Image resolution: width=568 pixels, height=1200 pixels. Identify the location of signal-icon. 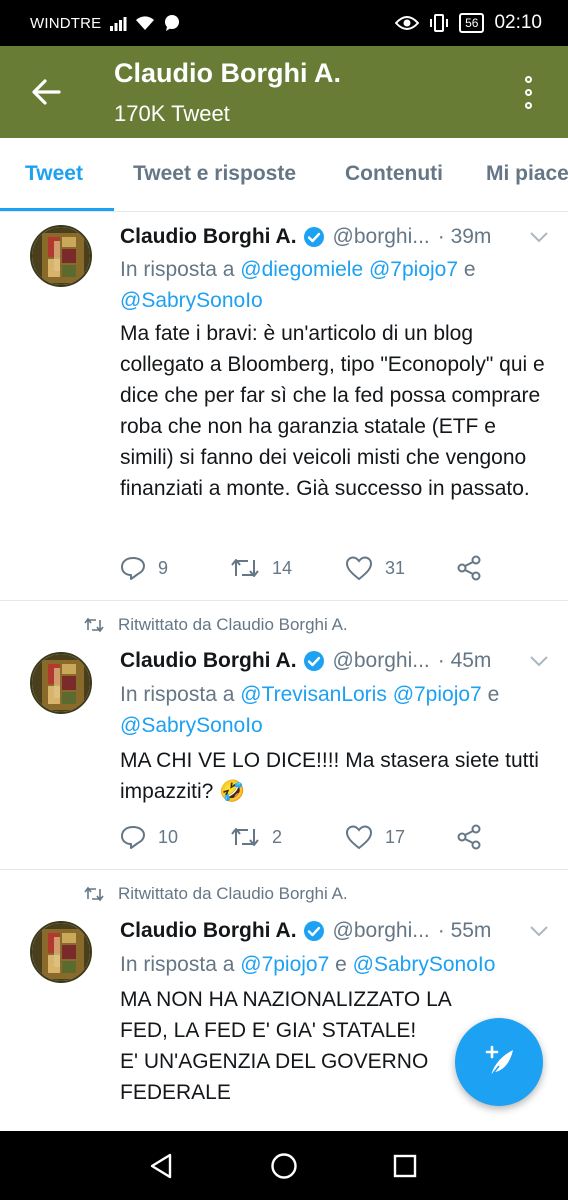
(118, 24).